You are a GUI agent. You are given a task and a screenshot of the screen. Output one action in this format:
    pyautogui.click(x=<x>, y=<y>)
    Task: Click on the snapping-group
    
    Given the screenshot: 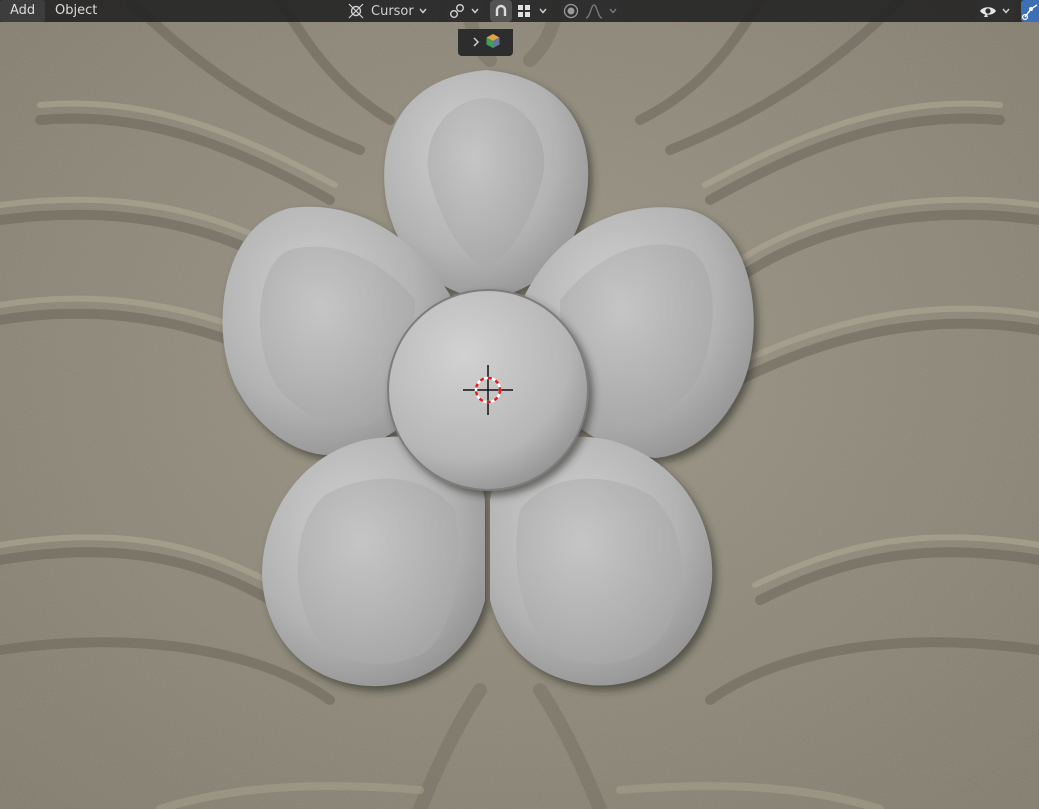 What is the action you would take?
    pyautogui.click(x=521, y=11)
    